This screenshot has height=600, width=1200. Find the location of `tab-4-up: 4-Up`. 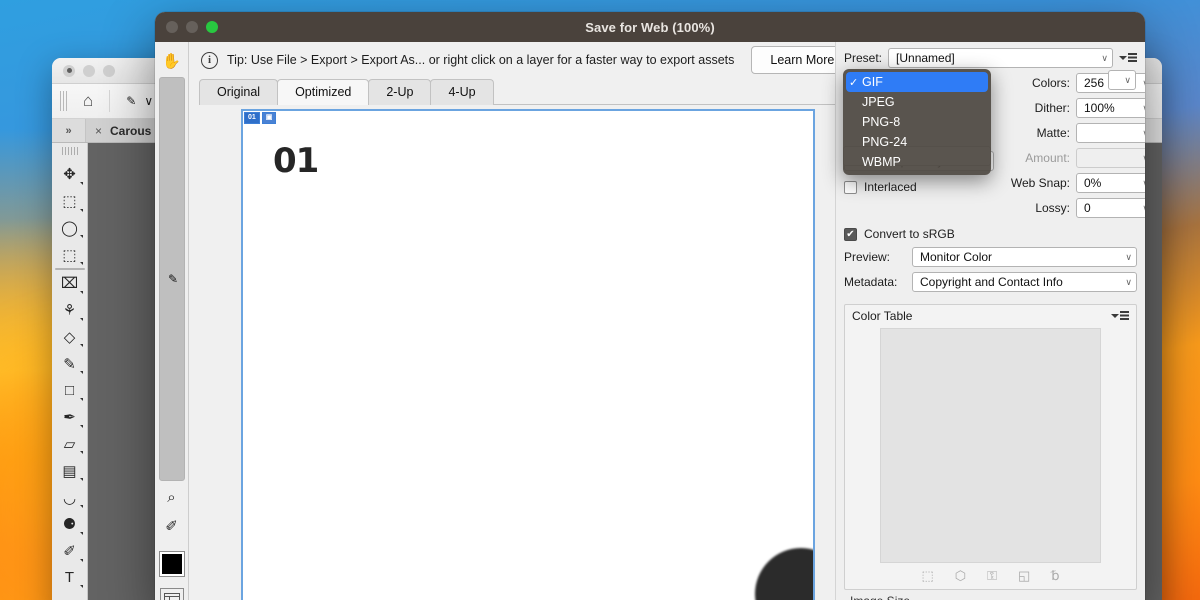

tab-4-up: 4-Up is located at coordinates (462, 92).